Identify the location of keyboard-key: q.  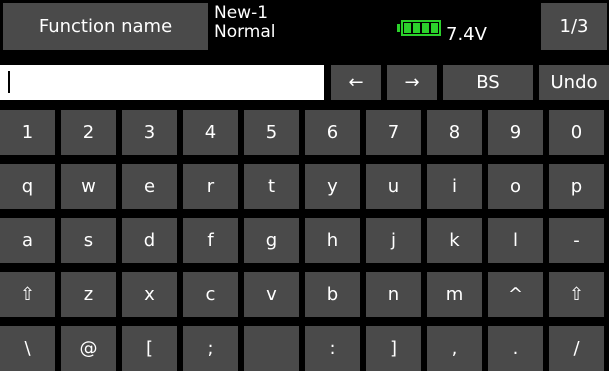
(27, 186).